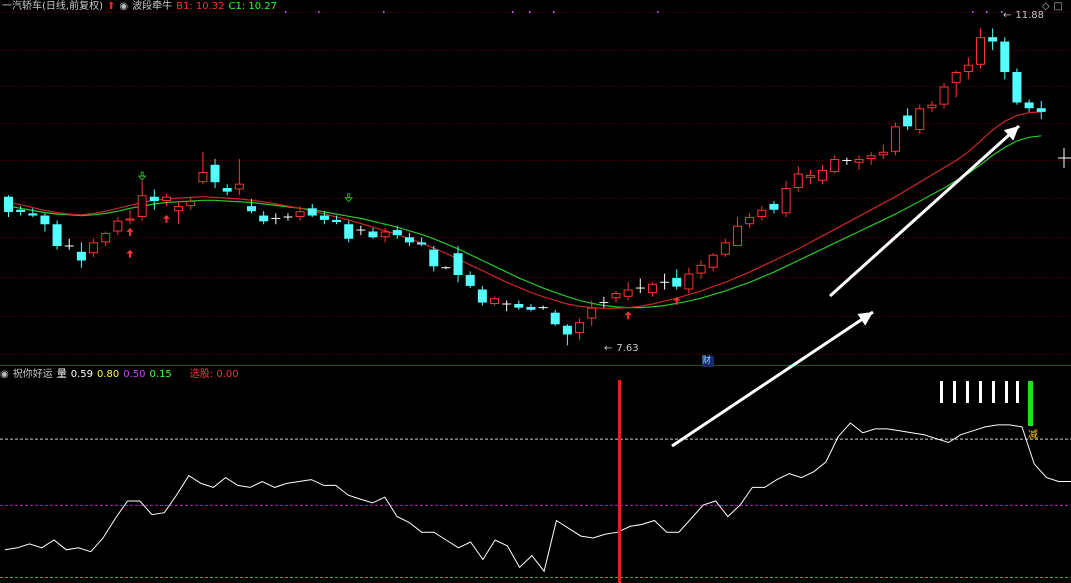 This screenshot has width=1071, height=583. I want to click on finance-badge-text: 财, so click(707, 361).